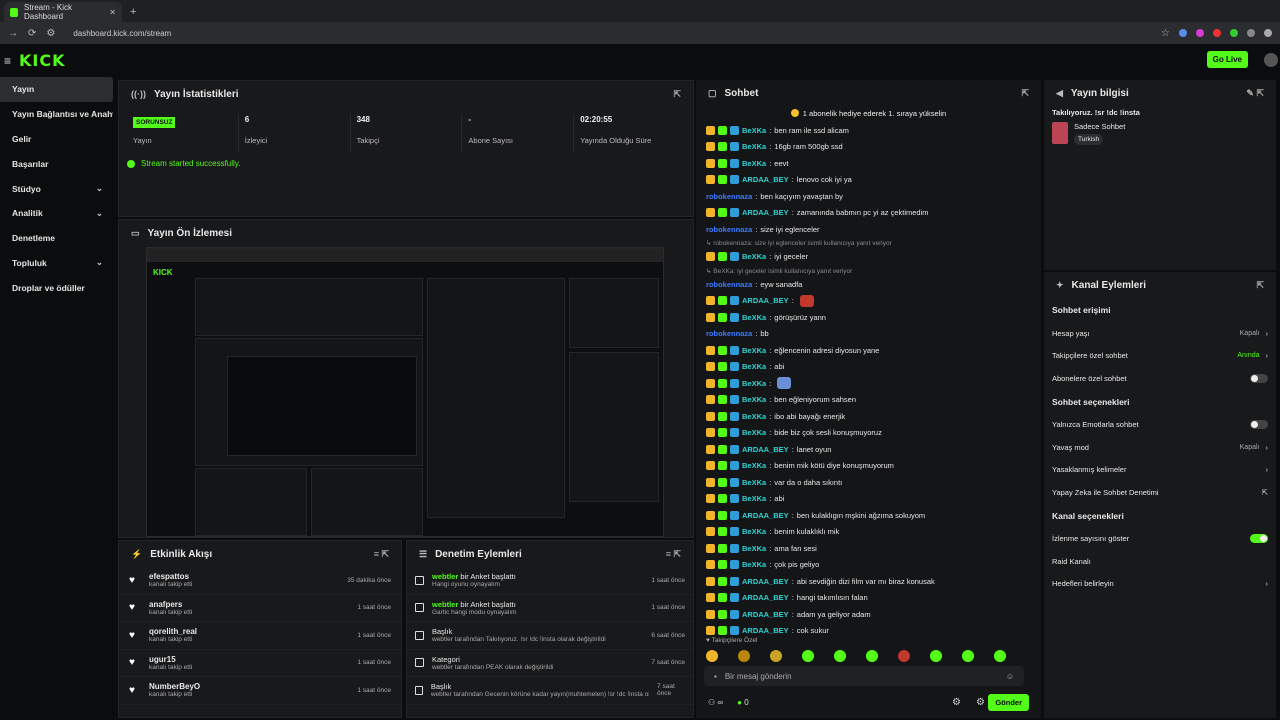 The image size is (1280, 720). What do you see at coordinates (1160, 561) in the screenshot?
I see `raid-channel-row: Raid Kanalı` at bounding box center [1160, 561].